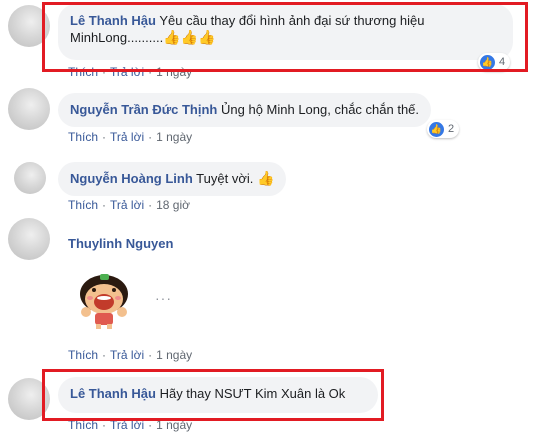  I want to click on more-options-icon: ···, so click(163, 298).